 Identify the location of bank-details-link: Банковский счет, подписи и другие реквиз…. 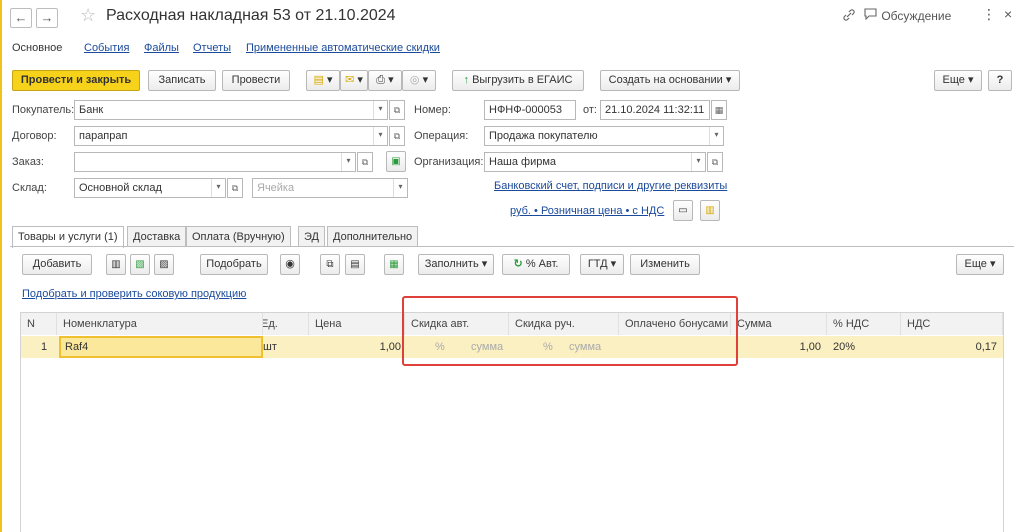
(610, 186).